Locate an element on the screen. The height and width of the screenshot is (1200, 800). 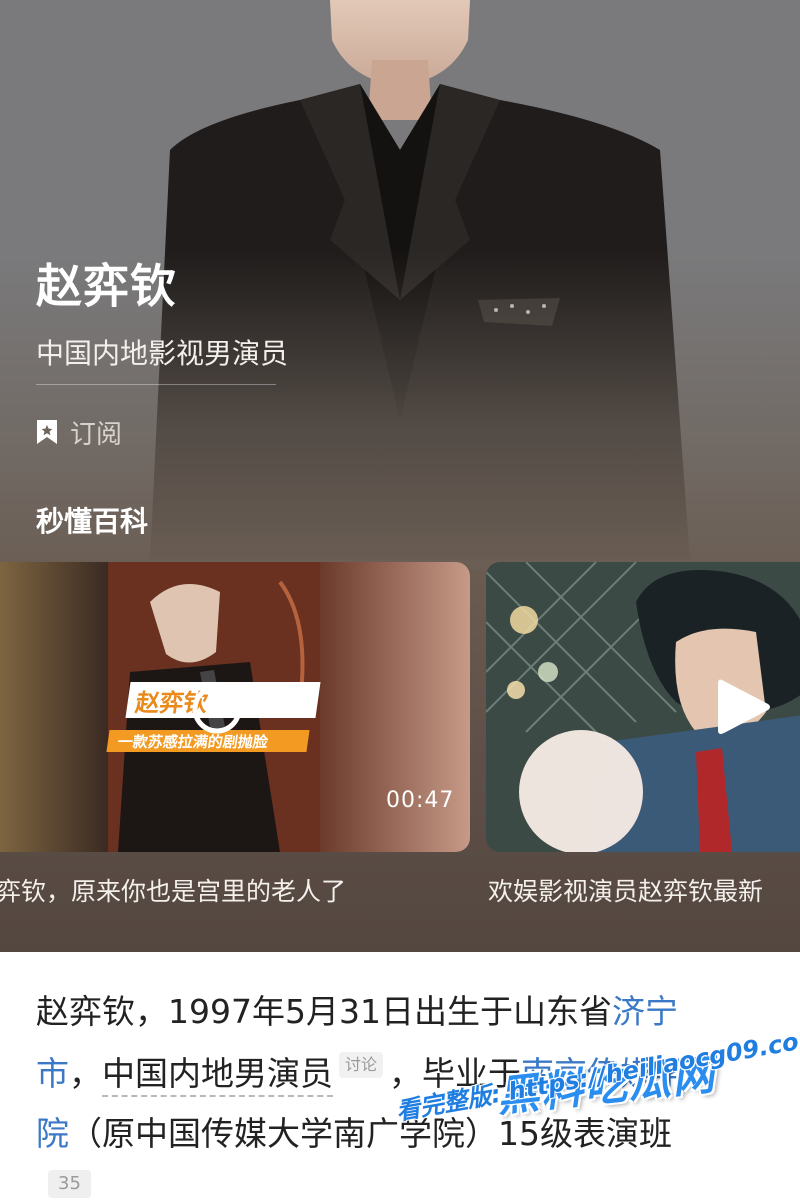
subscribe-label: 订阅 is located at coordinates (96, 434).